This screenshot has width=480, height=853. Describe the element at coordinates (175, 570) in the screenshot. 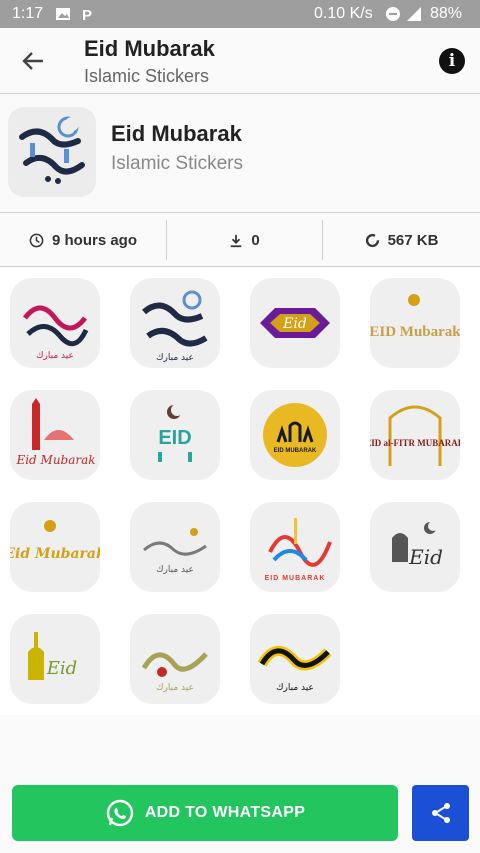

I see `sticker-10-text: عيد مبارك` at that location.